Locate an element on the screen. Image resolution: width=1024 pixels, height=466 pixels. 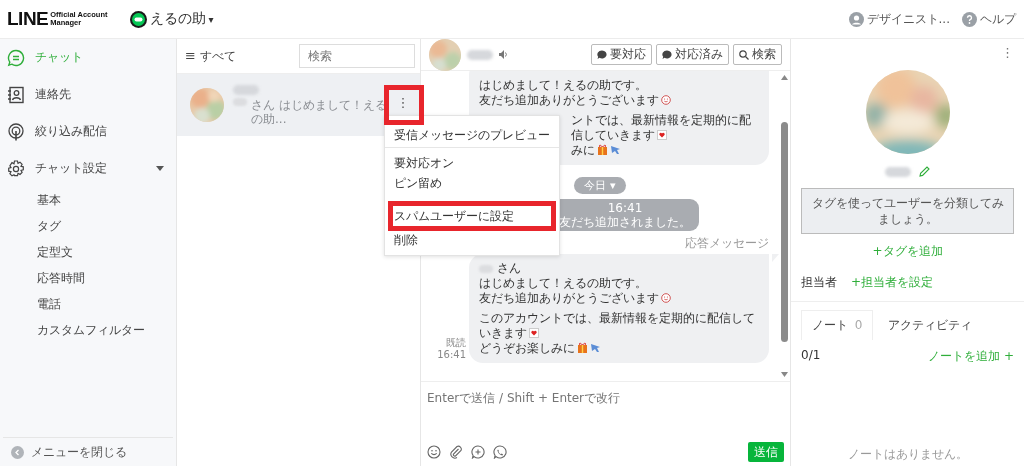
chat-action-button: 対応済み is located at coordinates (692, 54).